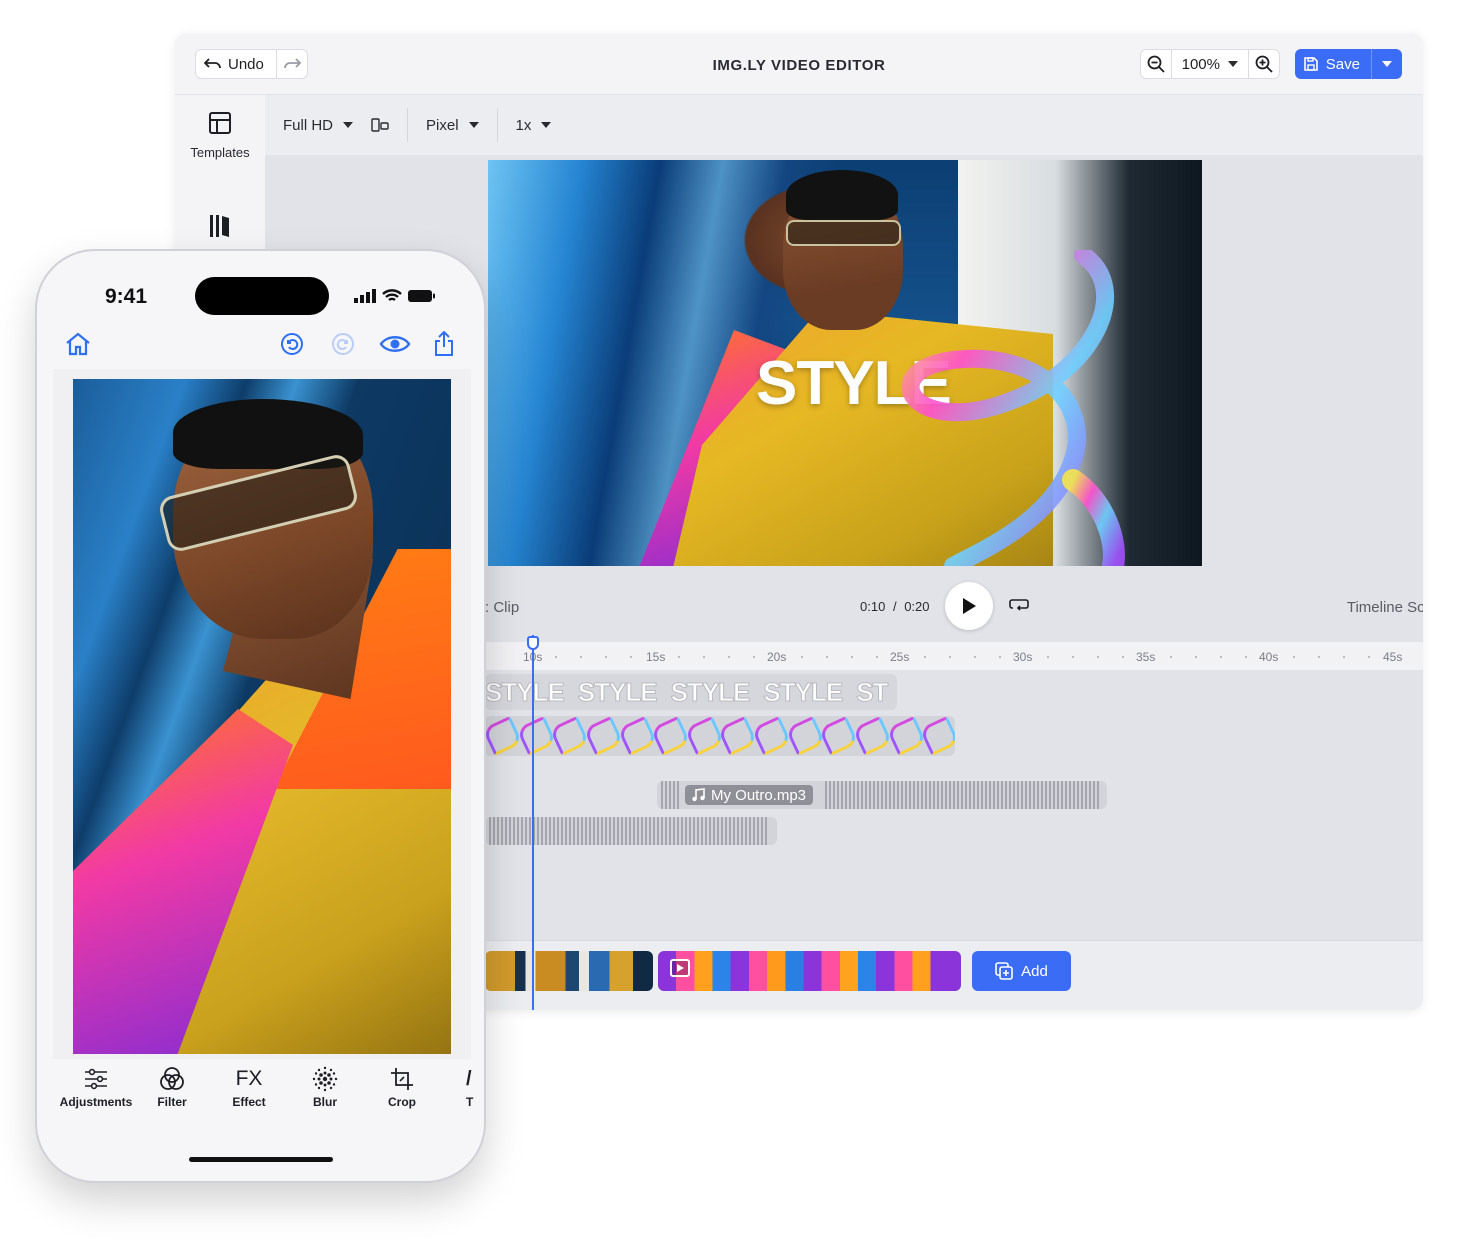 The image size is (1478, 1244). Describe the element at coordinates (1269, 657) in the screenshot. I see `ruler-tick: 40s` at that location.